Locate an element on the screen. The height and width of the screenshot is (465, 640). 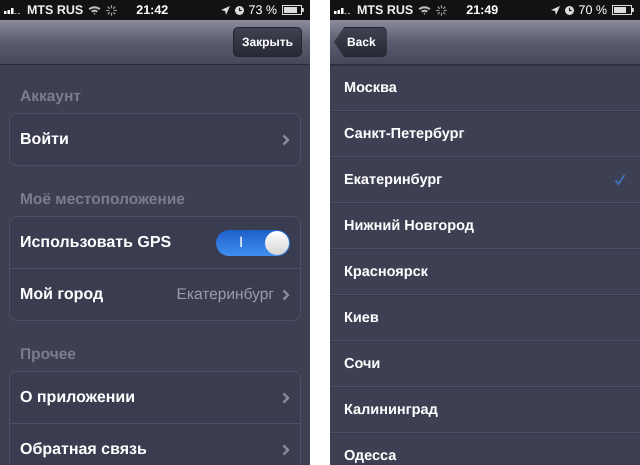
section-header: Аккаунт is located at coordinates (50, 97).